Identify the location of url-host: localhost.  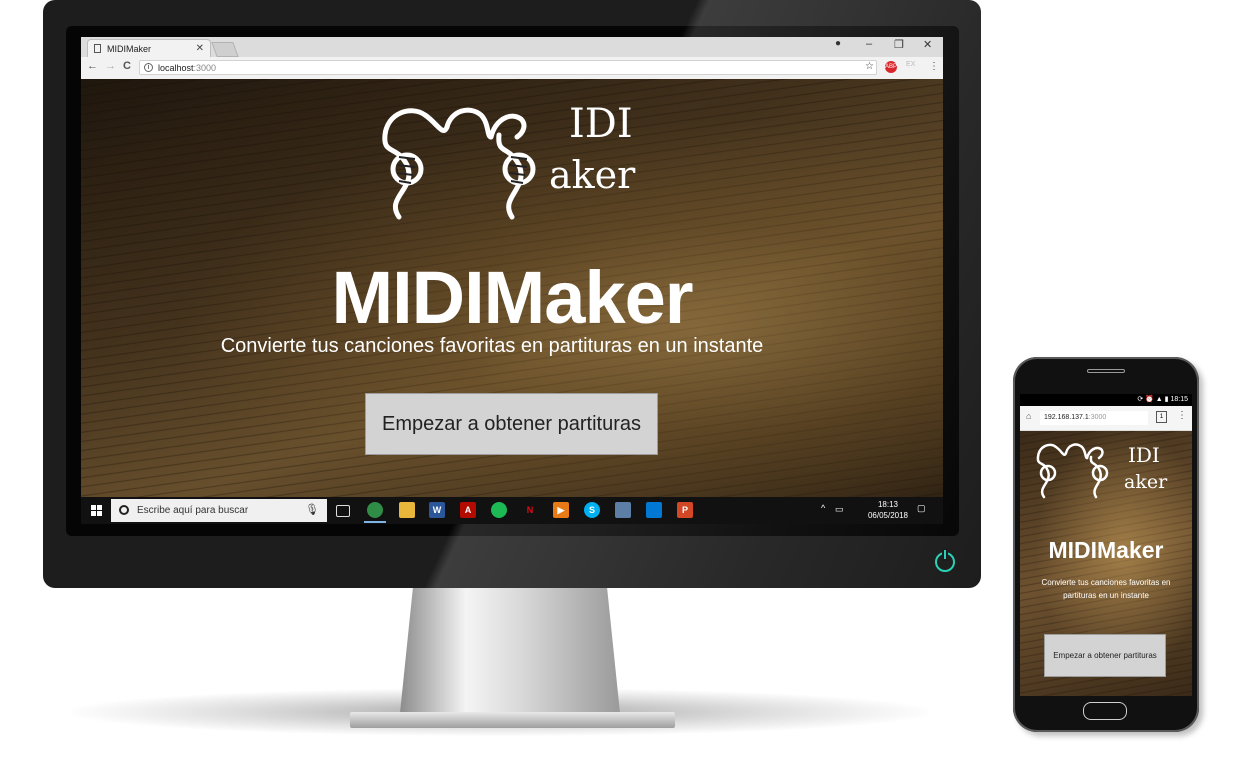
(176, 68).